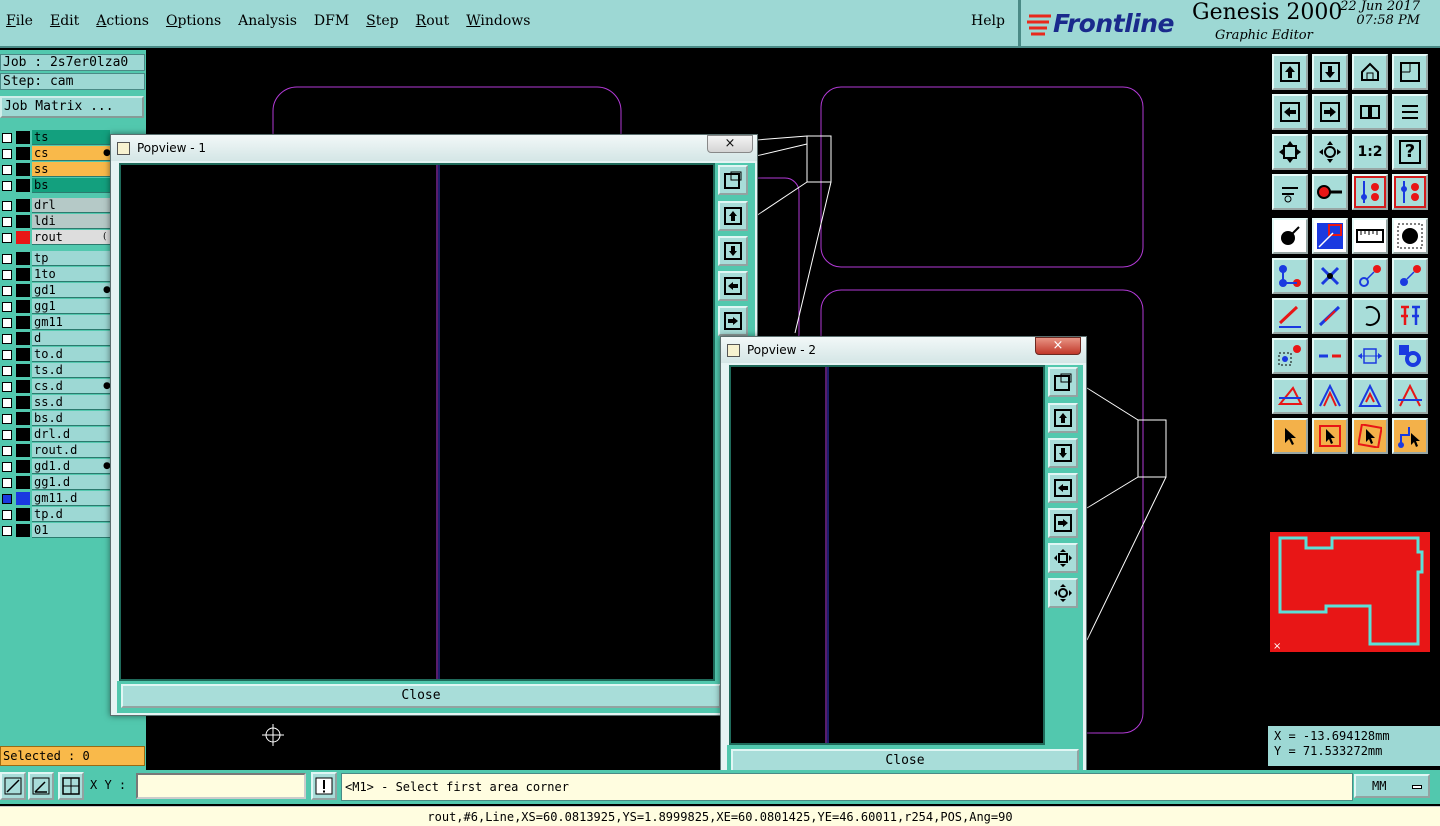 This screenshot has width=1440, height=826. Describe the element at coordinates (1330, 152) in the screenshot. I see `zoom-center-button` at that location.